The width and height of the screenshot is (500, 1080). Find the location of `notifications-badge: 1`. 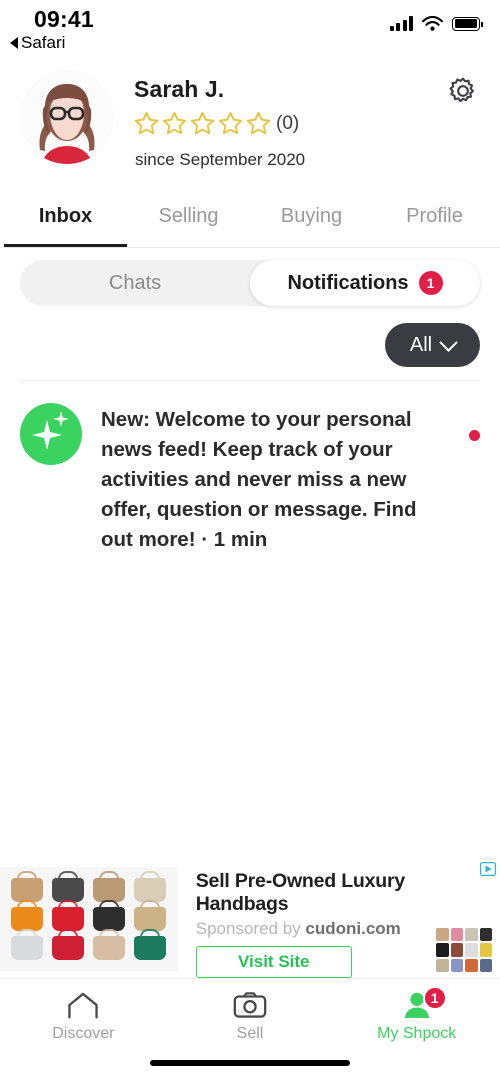

notifications-badge: 1 is located at coordinates (430, 283).